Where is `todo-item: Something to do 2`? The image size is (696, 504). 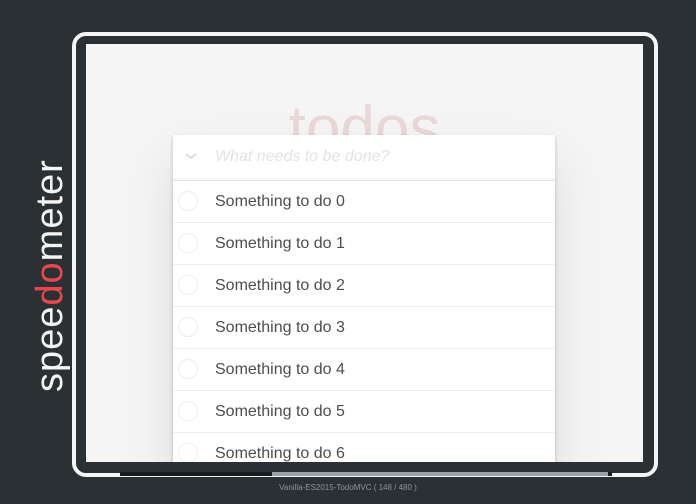
todo-item: Something to do 2 is located at coordinates (364, 286).